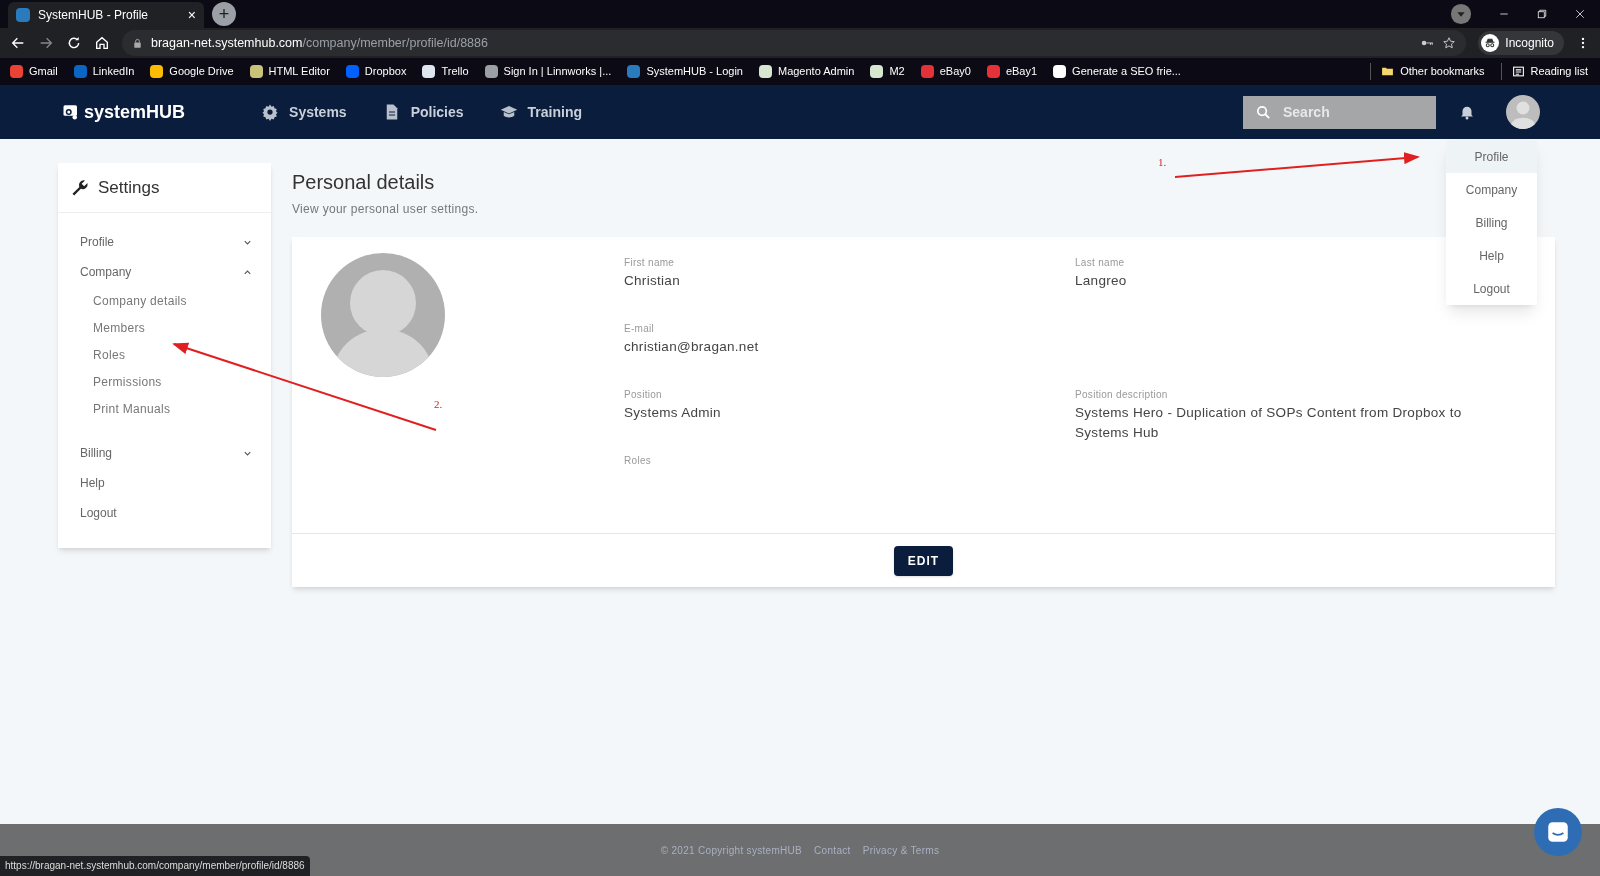 This screenshot has height=876, width=1600. I want to click on list-icon, so click(1518, 71).